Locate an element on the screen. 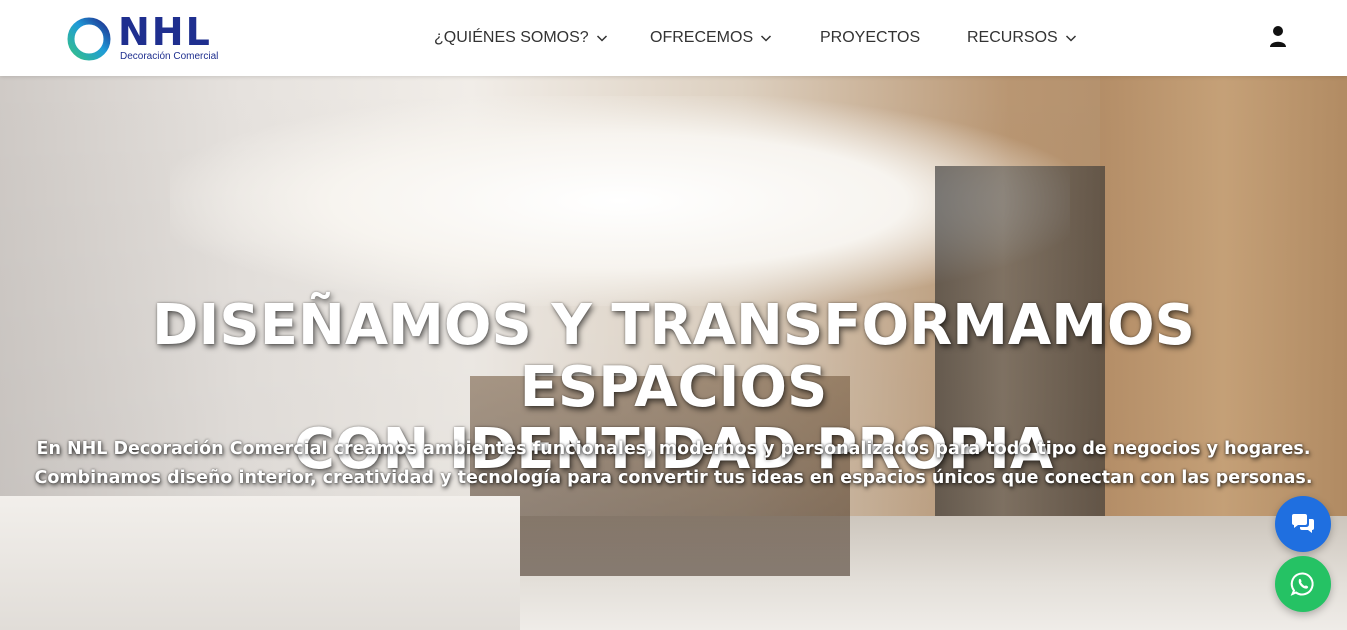 Image resolution: width=1347 pixels, height=630 pixels. nav-item-recursos: RECURSOS is located at coordinates (1022, 38).